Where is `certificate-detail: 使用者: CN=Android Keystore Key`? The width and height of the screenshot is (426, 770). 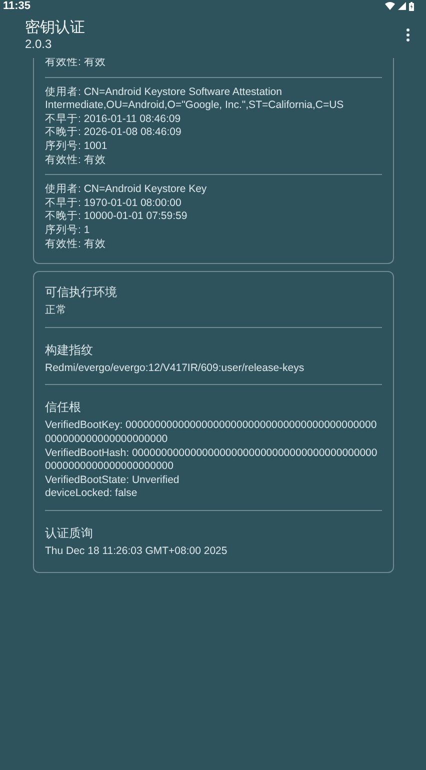
certificate-detail: 使用者: CN=Android Keystore Key is located at coordinates (126, 190).